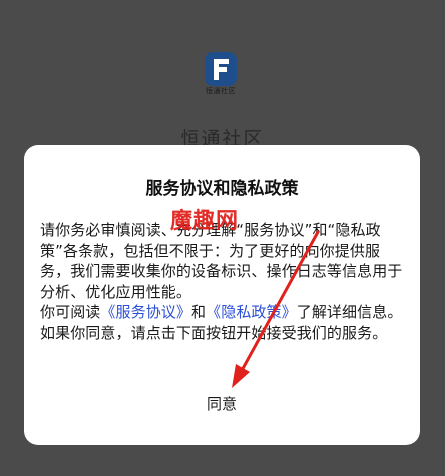 The image size is (445, 476). What do you see at coordinates (251, 312) in the screenshot?
I see `privacy-policy-link: 《隐私政策》` at bounding box center [251, 312].